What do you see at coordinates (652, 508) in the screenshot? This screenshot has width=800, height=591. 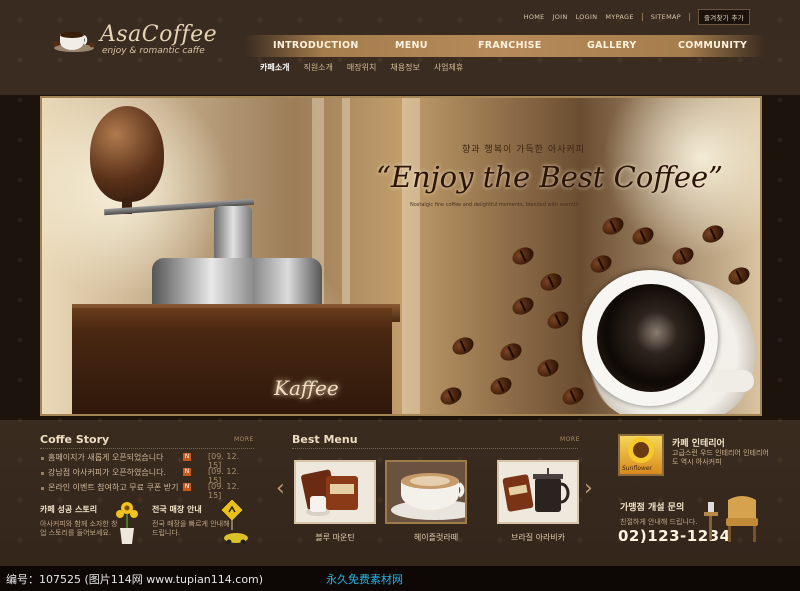 I see `franchise-title: 가맹점 개설 문의` at bounding box center [652, 508].